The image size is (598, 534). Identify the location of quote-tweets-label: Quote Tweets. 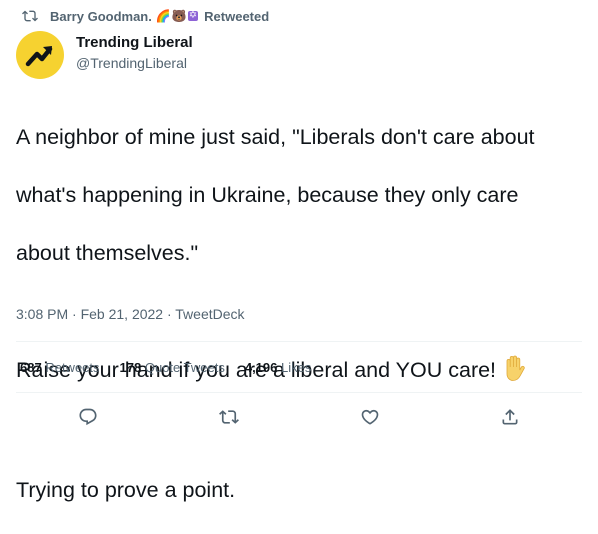
(184, 367).